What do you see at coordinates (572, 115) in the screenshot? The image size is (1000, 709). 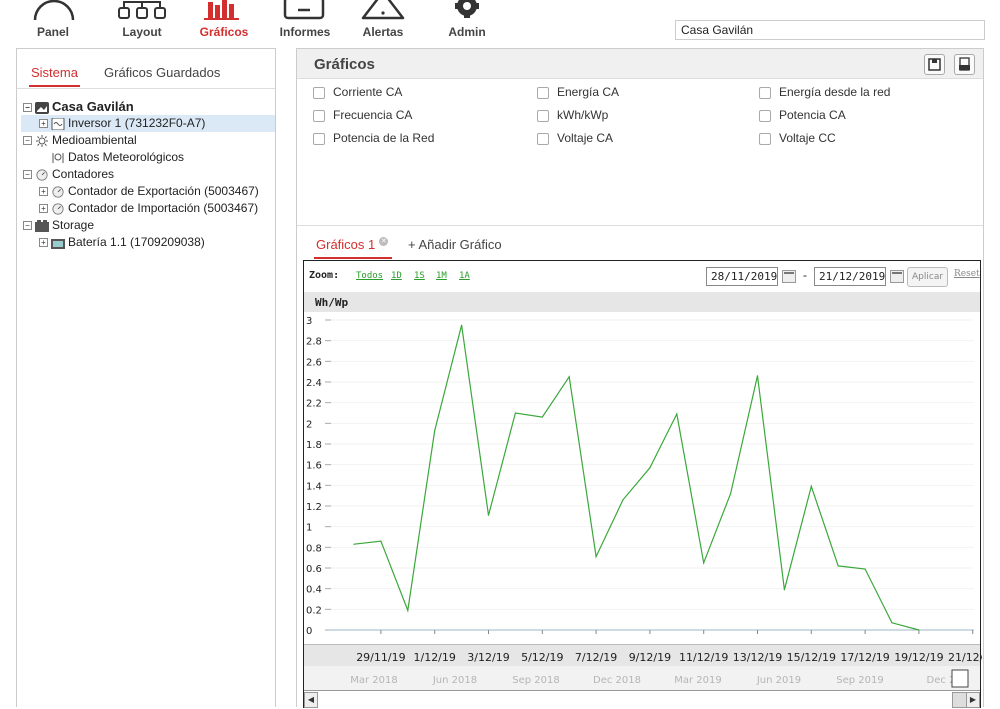 I see `checkbox-kwh-kwp: kWh/kWp` at bounding box center [572, 115].